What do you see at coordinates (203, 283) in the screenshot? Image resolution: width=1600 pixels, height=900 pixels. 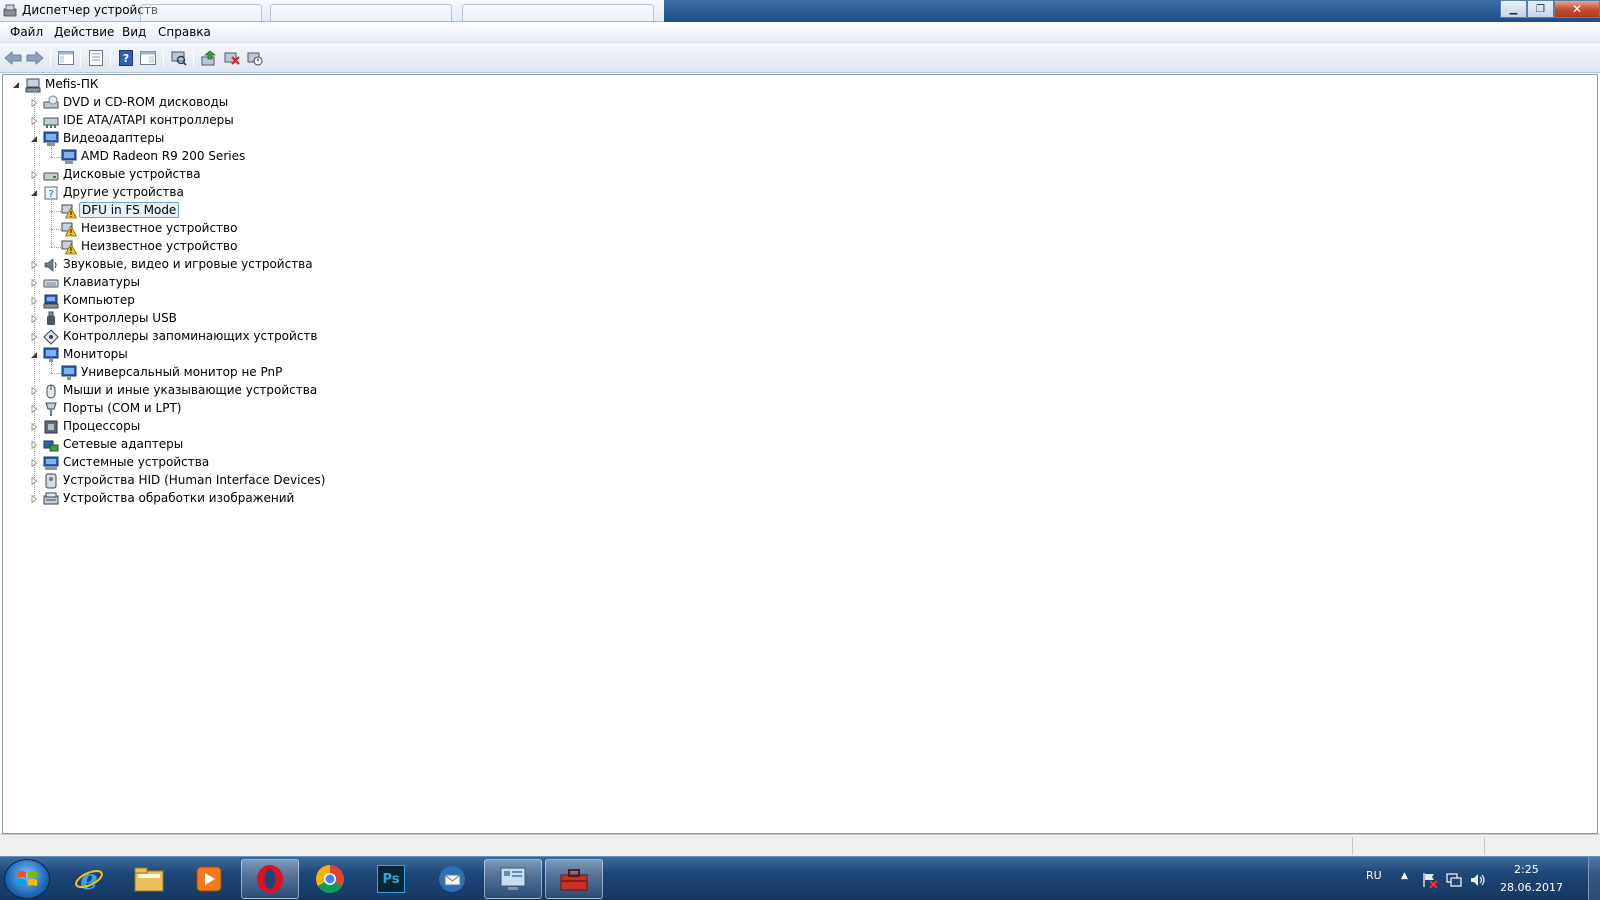 I see `tree-category-item: Клавиатуры` at bounding box center [203, 283].